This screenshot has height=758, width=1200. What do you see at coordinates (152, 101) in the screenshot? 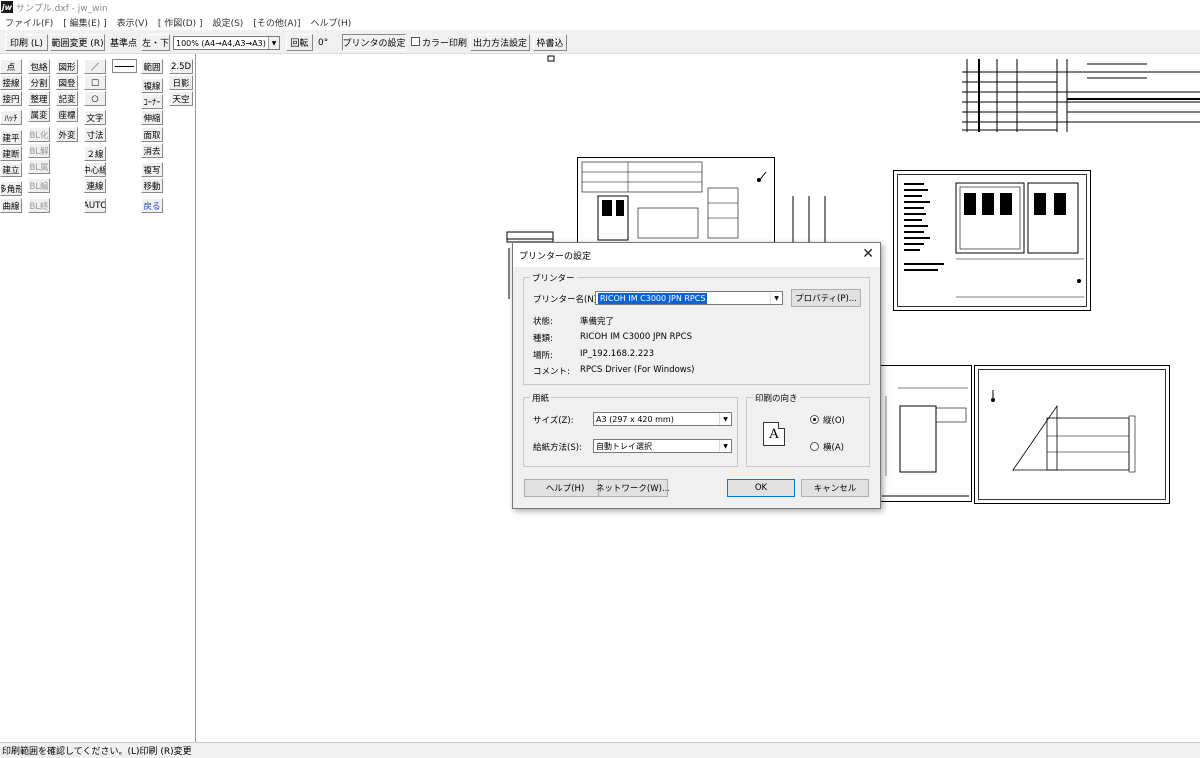
I see `tool-corner: ｺｰﾅｰ` at bounding box center [152, 101].